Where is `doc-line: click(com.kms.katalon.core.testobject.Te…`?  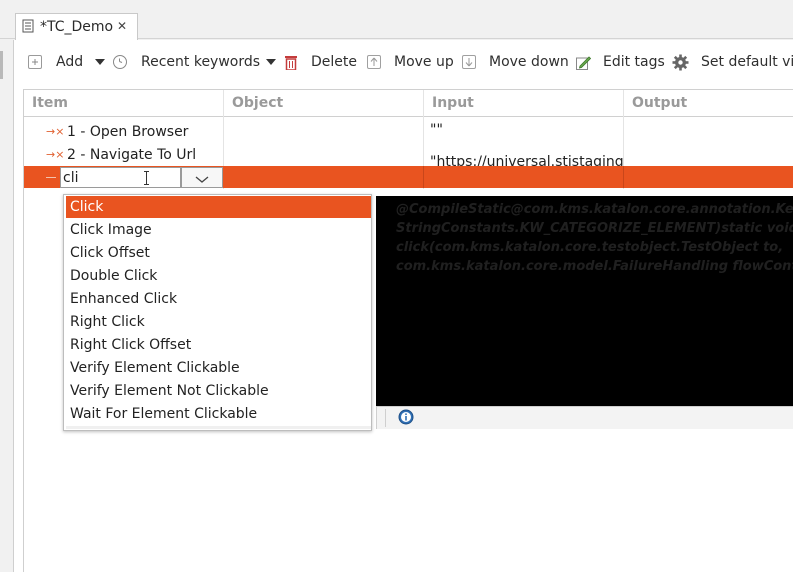
doc-line: click(com.kms.katalon.core.testobject.Te… is located at coordinates (590, 247).